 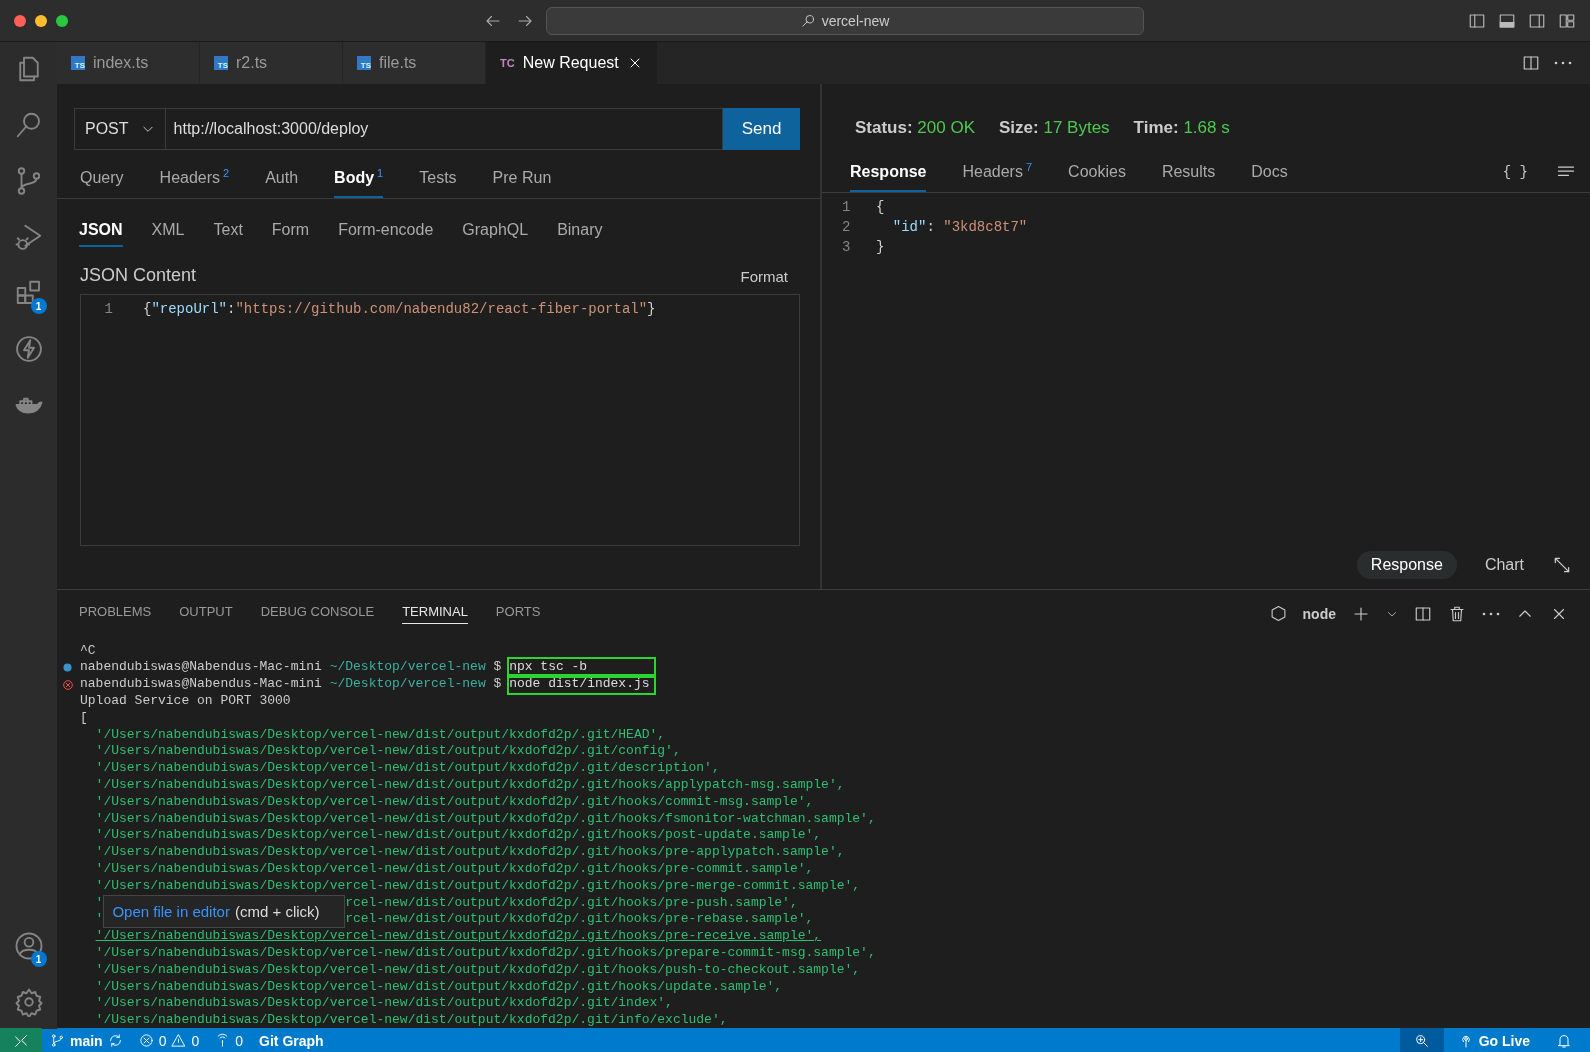 What do you see at coordinates (1319, 613) in the screenshot?
I see `terminal-name: node` at bounding box center [1319, 613].